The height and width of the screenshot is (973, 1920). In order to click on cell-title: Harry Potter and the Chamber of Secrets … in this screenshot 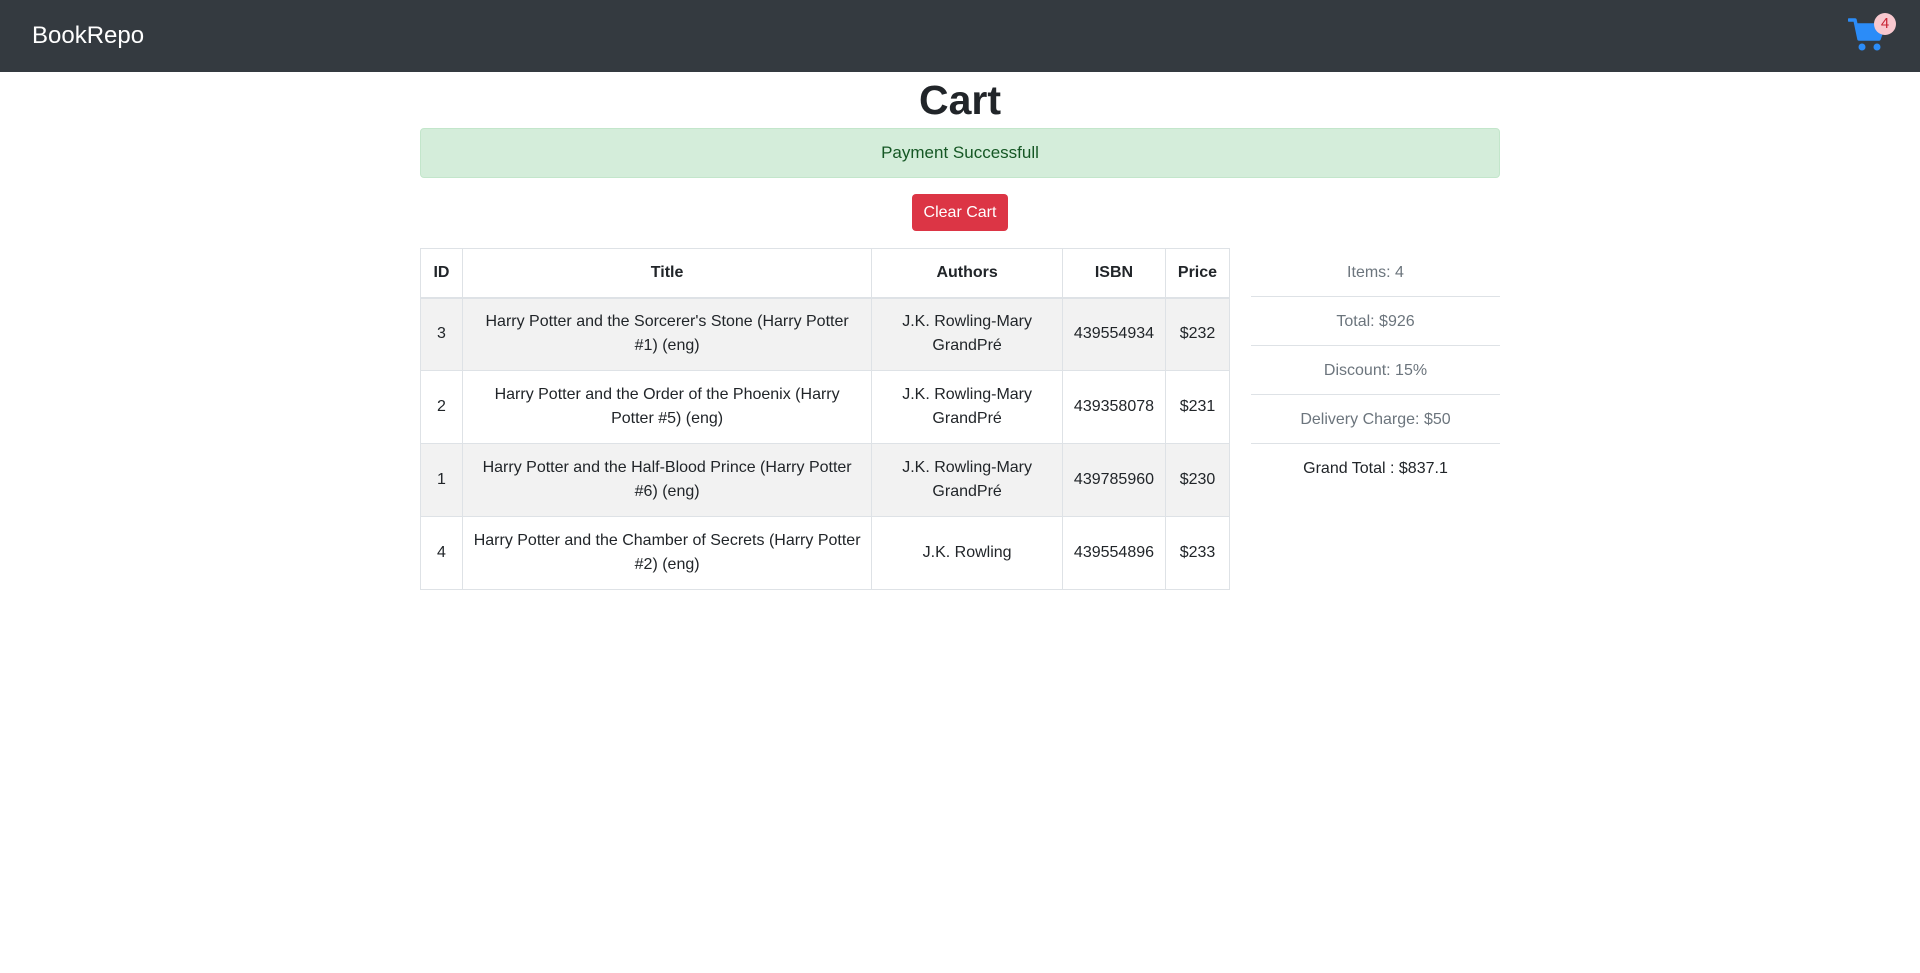, I will do `click(667, 553)`.